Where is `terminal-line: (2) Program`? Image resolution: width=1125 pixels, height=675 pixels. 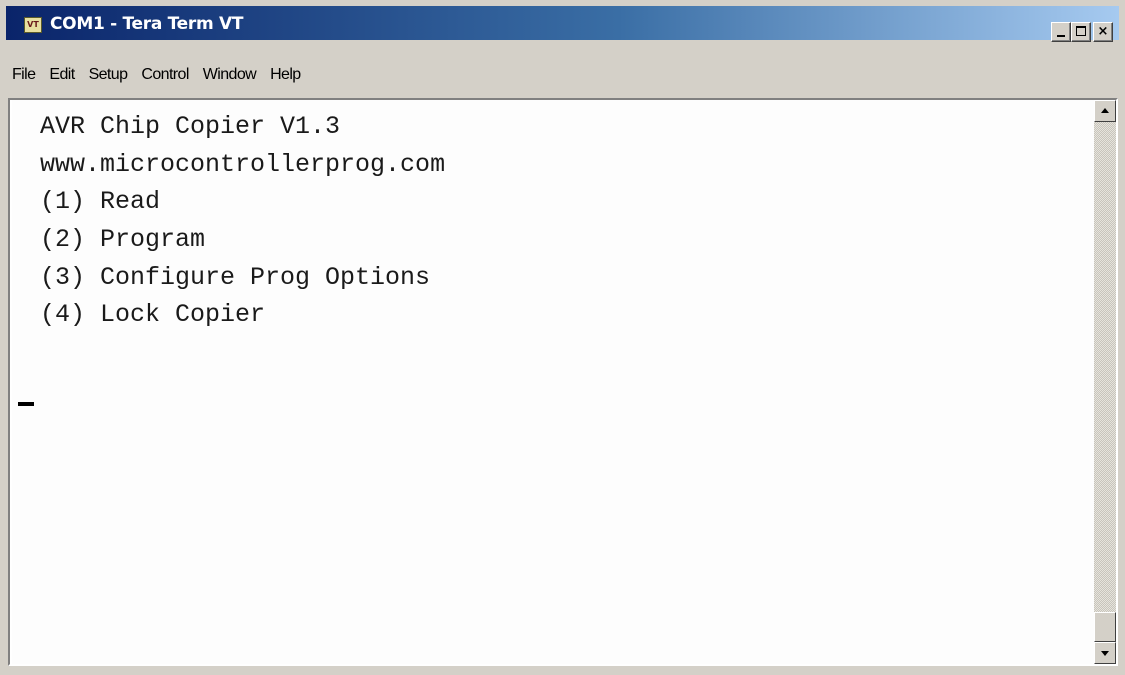 terminal-line: (2) Program is located at coordinates (123, 240).